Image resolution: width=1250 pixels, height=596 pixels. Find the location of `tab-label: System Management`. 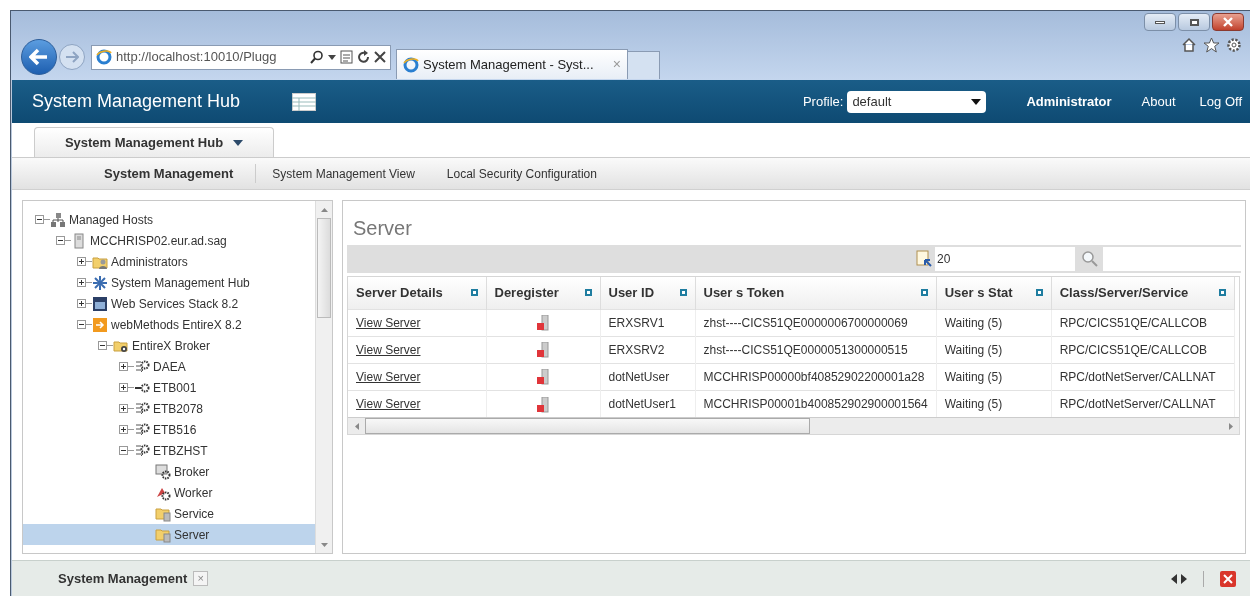

tab-label: System Management is located at coordinates (123, 578).